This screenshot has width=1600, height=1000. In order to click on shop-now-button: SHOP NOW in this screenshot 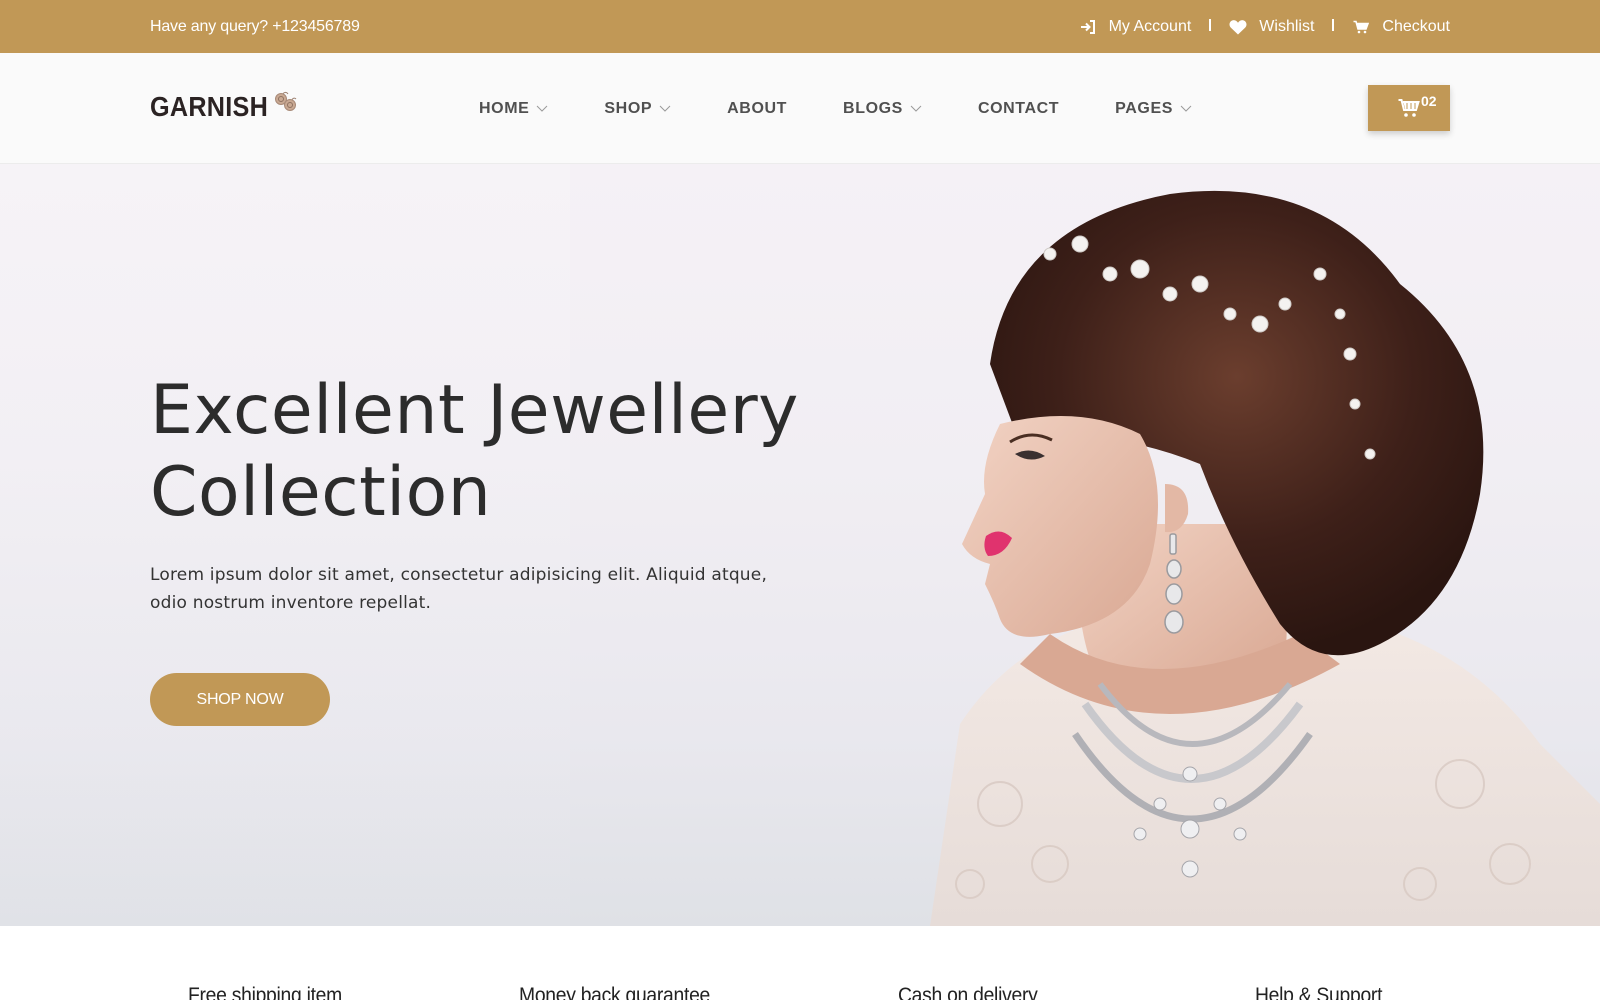, I will do `click(240, 699)`.